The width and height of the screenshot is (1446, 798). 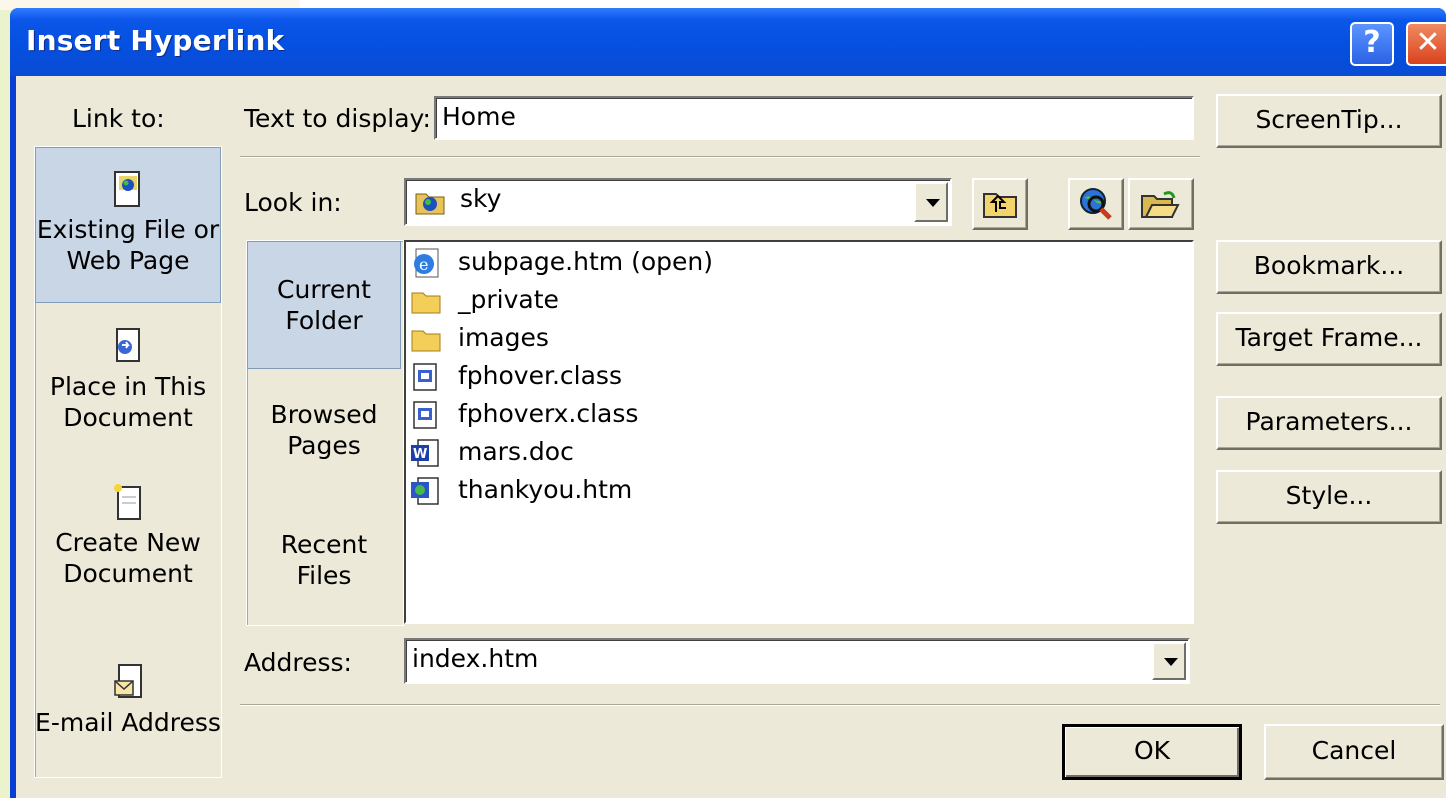 I want to click on text-to-display-label: Text to display:, so click(x=337, y=118).